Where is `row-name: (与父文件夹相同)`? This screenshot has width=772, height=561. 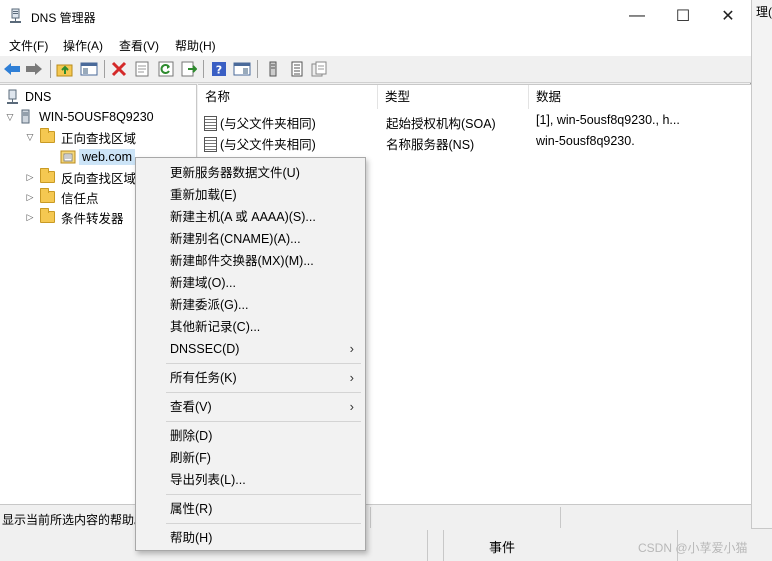 row-name: (与父文件夹相同) is located at coordinates (268, 145).